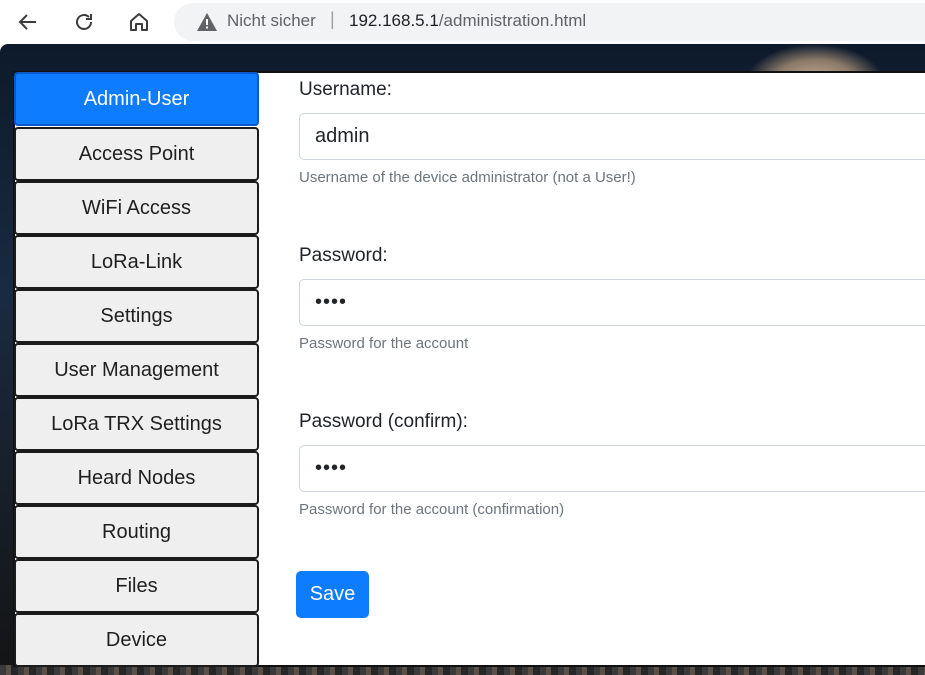 The height and width of the screenshot is (675, 925). Describe the element at coordinates (136, 370) in the screenshot. I see `sidebar-item-user-management: User Management` at that location.